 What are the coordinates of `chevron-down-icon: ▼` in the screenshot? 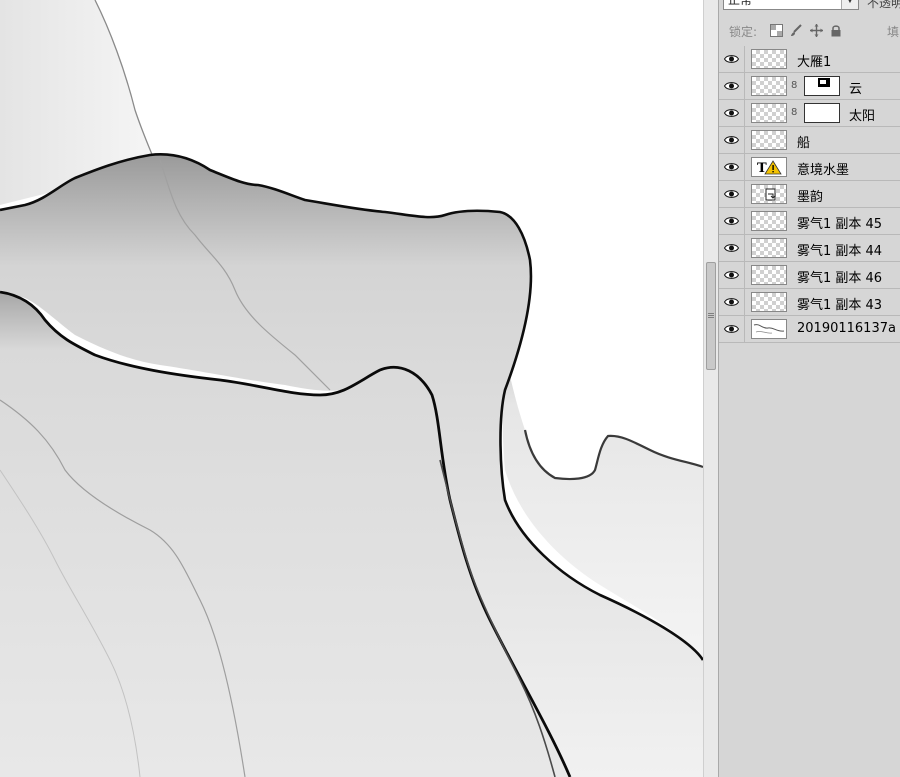 It's located at (849, 4).